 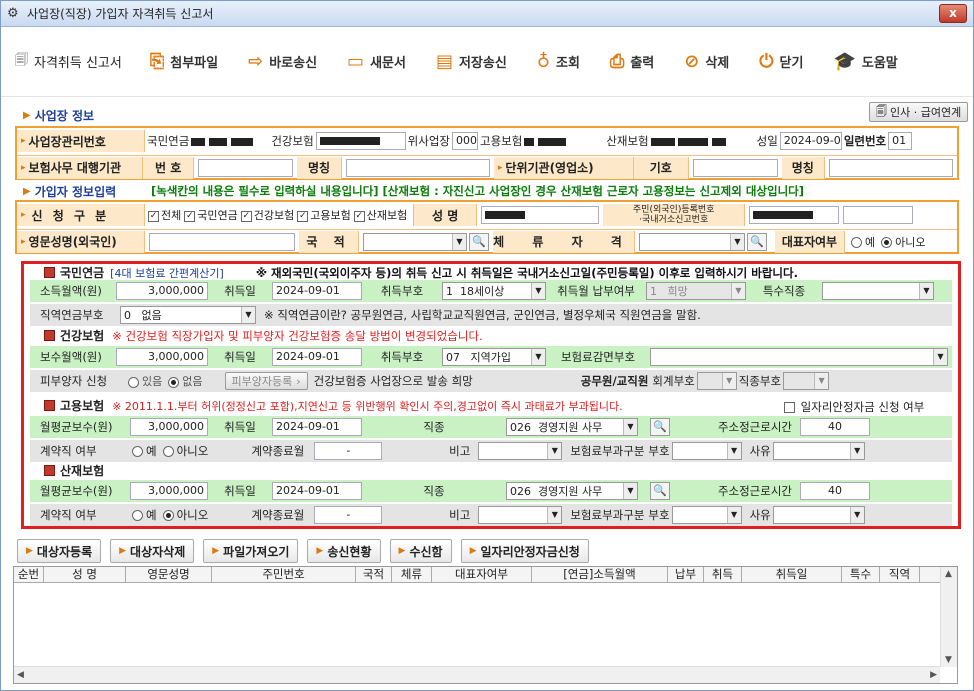 I want to click on job-code-select: ▼, so click(x=806, y=381).